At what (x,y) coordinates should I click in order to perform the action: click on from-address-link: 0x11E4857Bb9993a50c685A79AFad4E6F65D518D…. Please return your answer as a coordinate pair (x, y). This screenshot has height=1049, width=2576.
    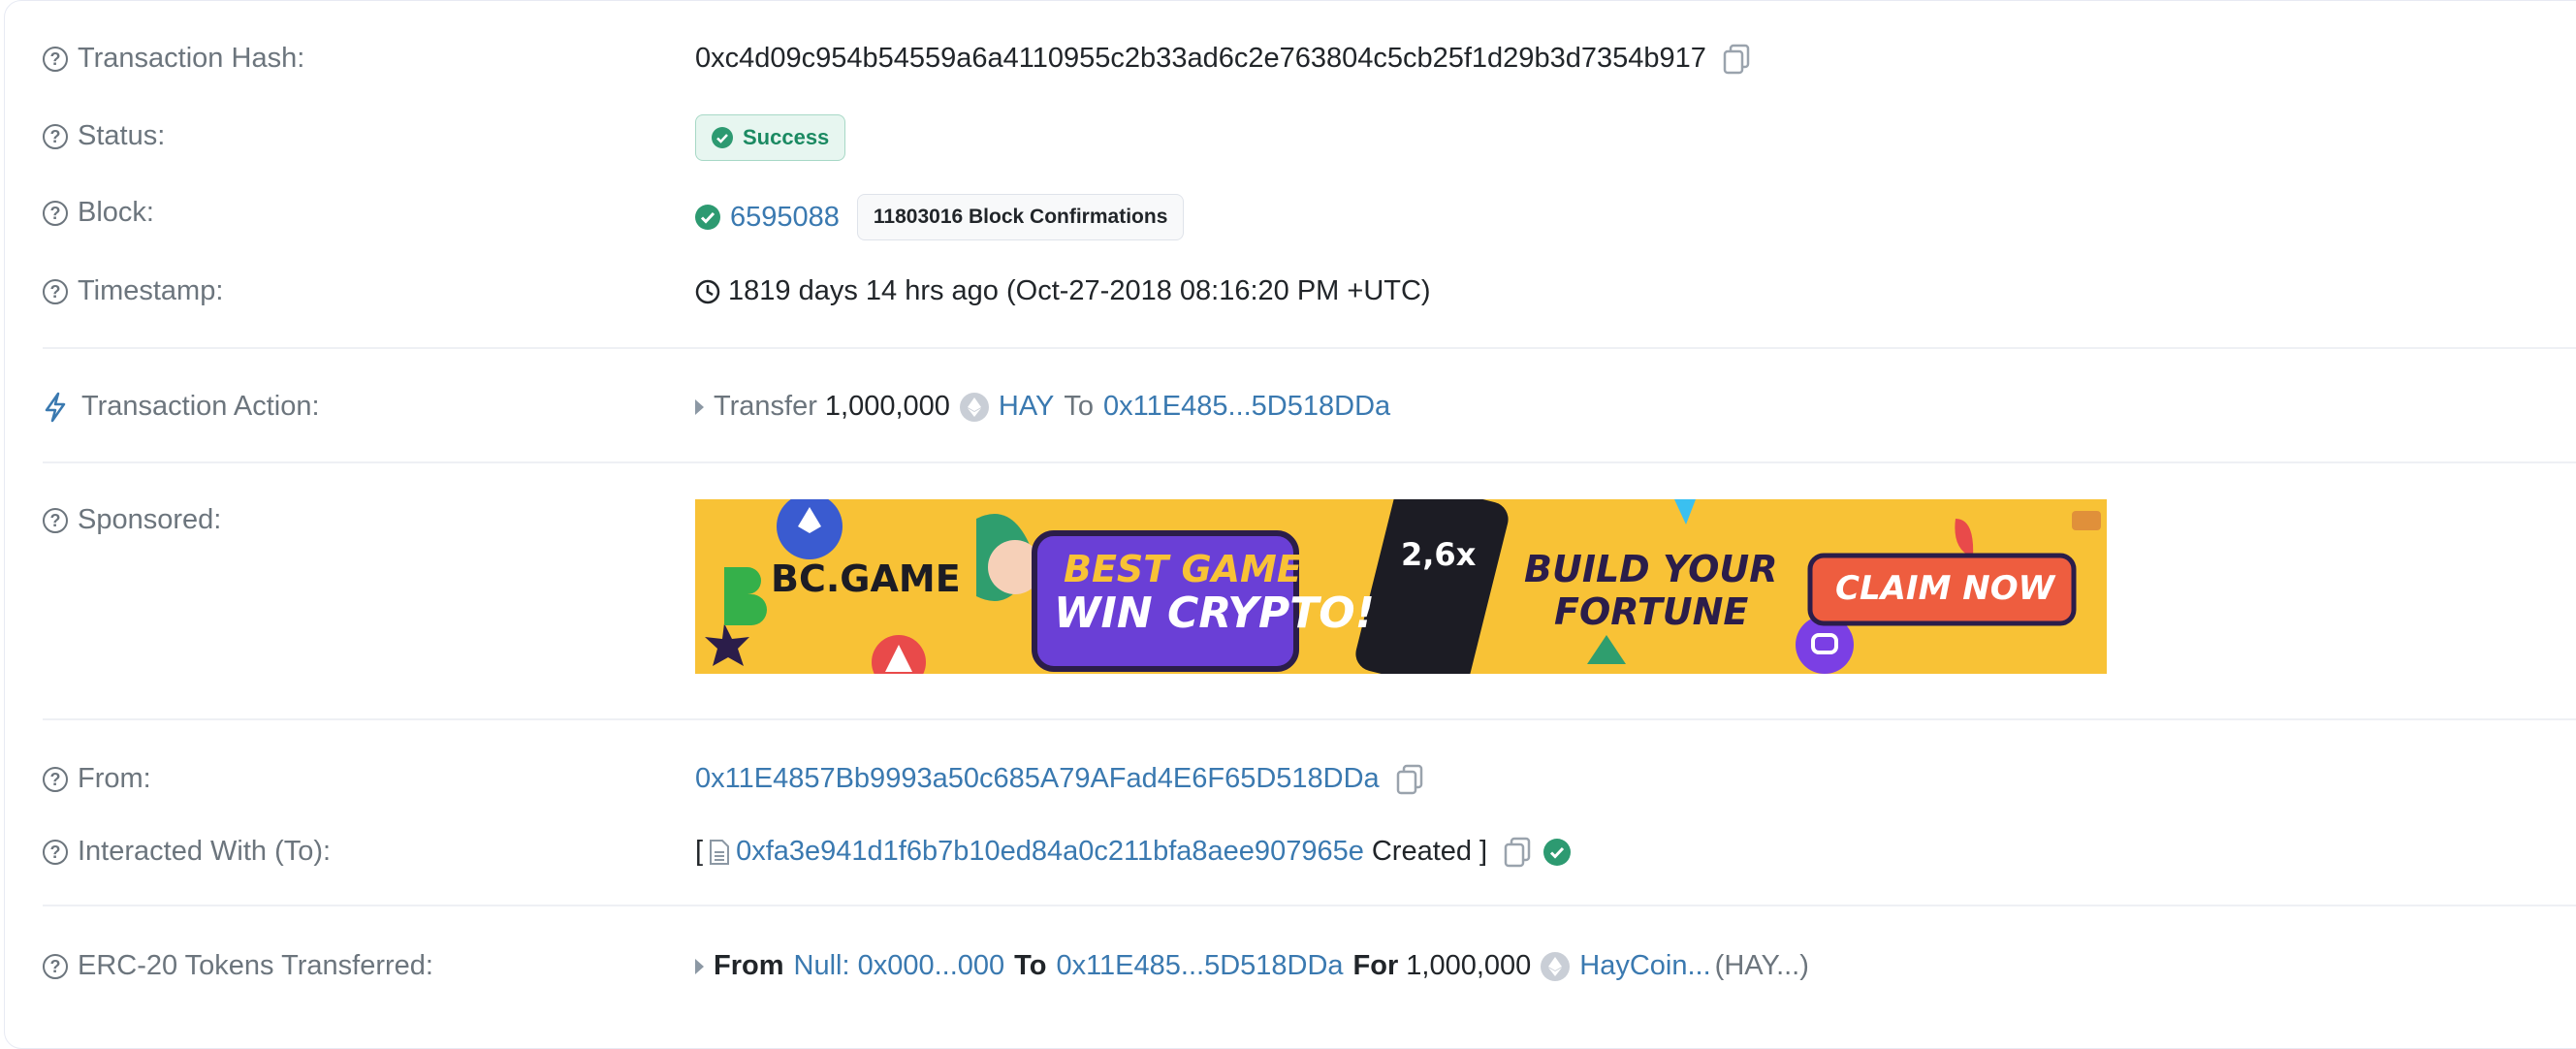
    Looking at the image, I should click on (1037, 779).